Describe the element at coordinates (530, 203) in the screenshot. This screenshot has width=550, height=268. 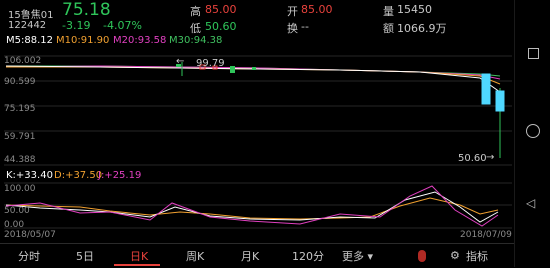
I see `back-icon: ◁` at that location.